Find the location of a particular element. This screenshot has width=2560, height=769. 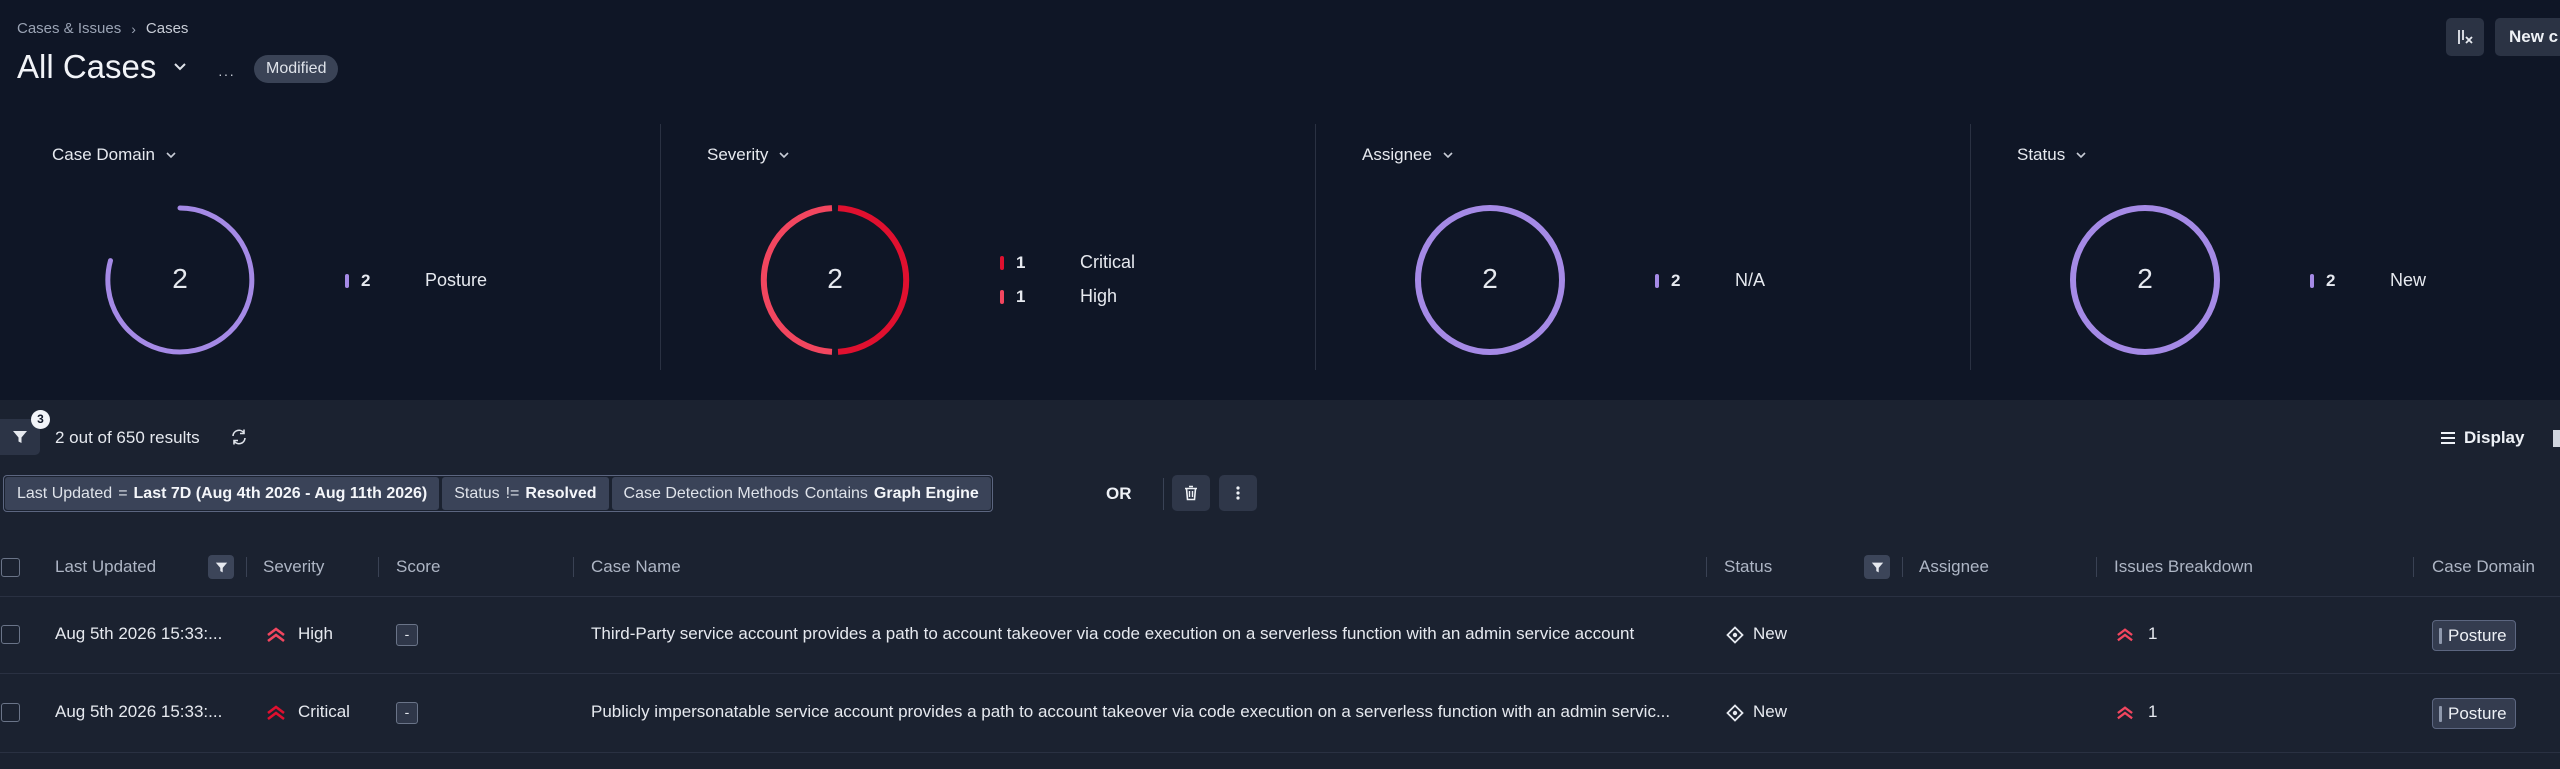

legend-label: Critical is located at coordinates (1108, 262).